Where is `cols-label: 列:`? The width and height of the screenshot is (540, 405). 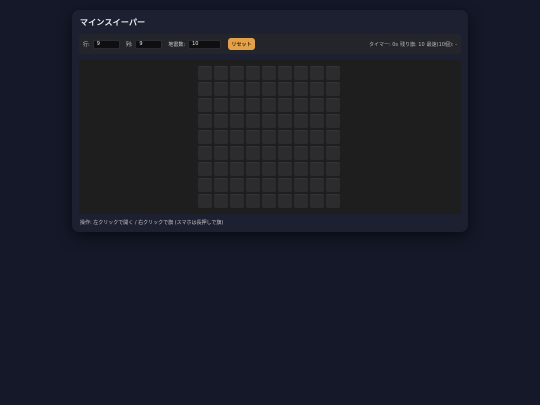
cols-label: 列: is located at coordinates (129, 44).